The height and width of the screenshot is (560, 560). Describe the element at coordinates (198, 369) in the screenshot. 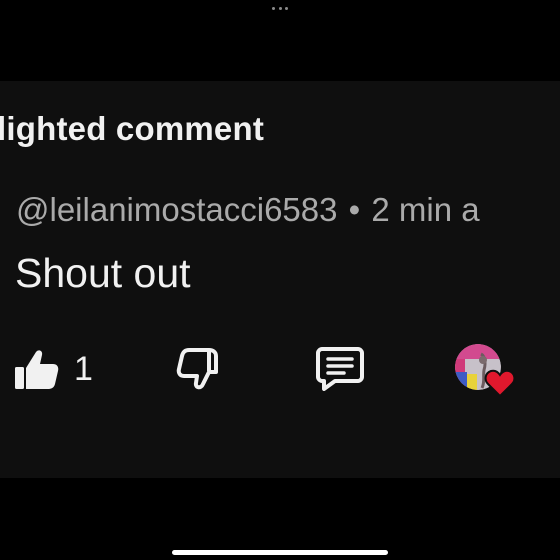

I see `dislike-button` at that location.